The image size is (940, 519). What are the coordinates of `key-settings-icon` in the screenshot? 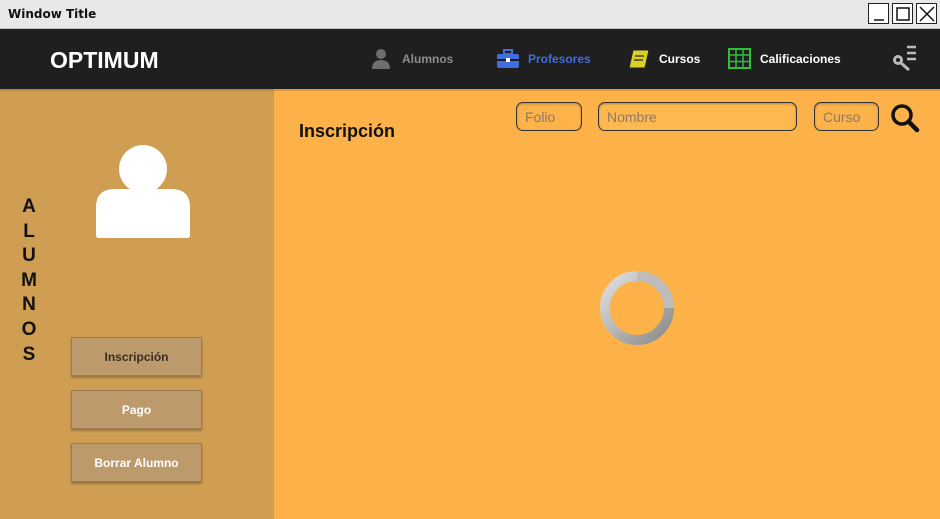 It's located at (904, 58).